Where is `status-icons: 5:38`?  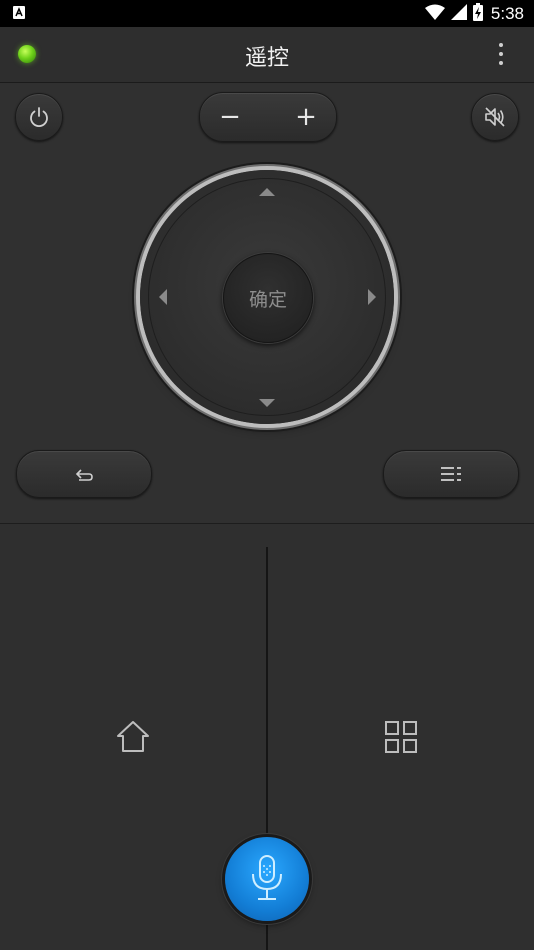
status-icons: 5:38 is located at coordinates (474, 13).